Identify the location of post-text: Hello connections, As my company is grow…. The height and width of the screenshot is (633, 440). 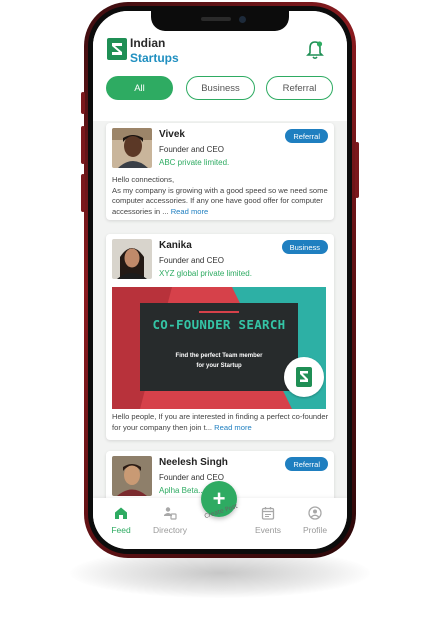
(221, 196).